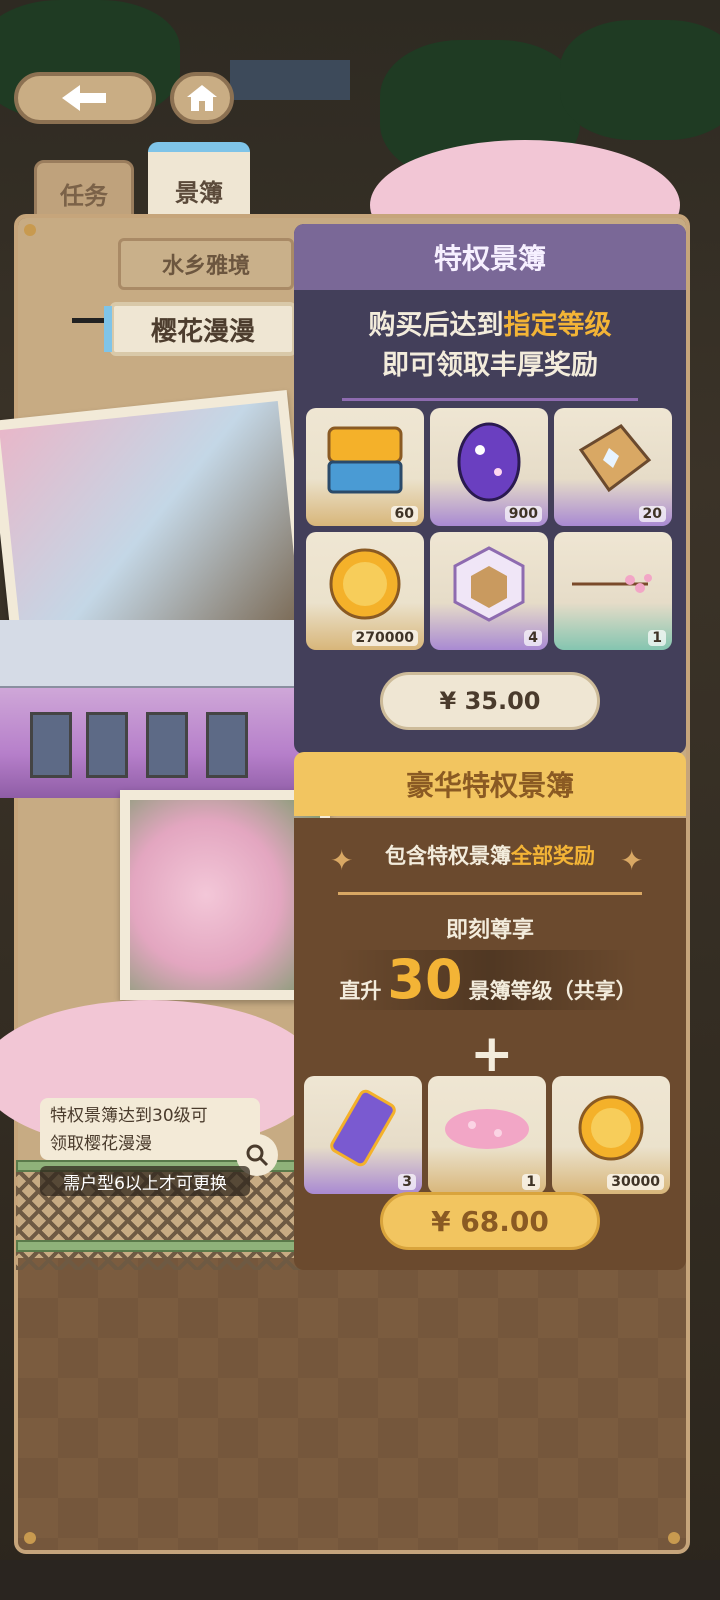  Describe the element at coordinates (363, 1128) in the screenshot. I see `purple-card-icon` at that location.